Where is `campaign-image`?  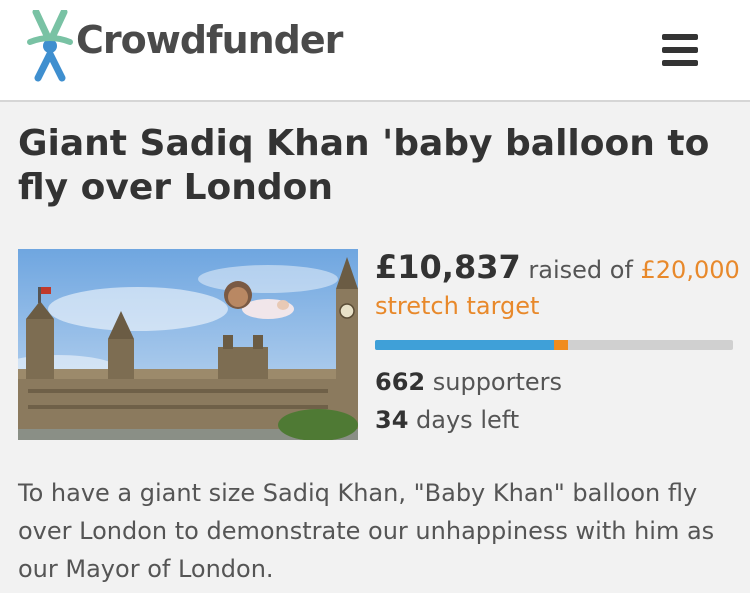
campaign-image is located at coordinates (188, 344).